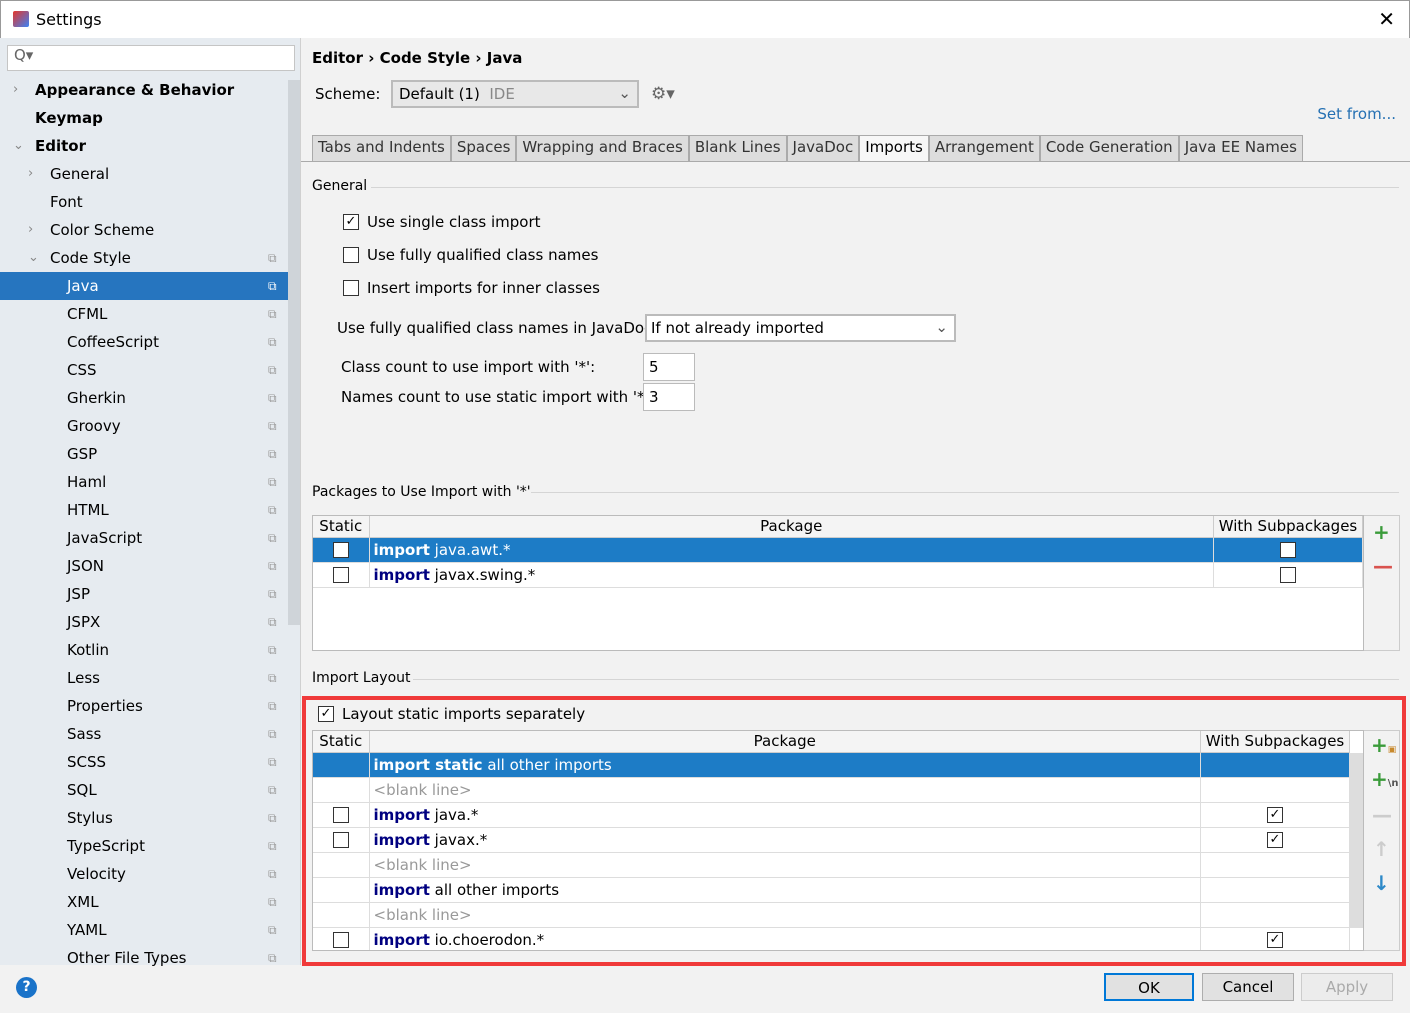  What do you see at coordinates (144, 454) in the screenshot?
I see `sidebar-item: GSP ⧉` at bounding box center [144, 454].